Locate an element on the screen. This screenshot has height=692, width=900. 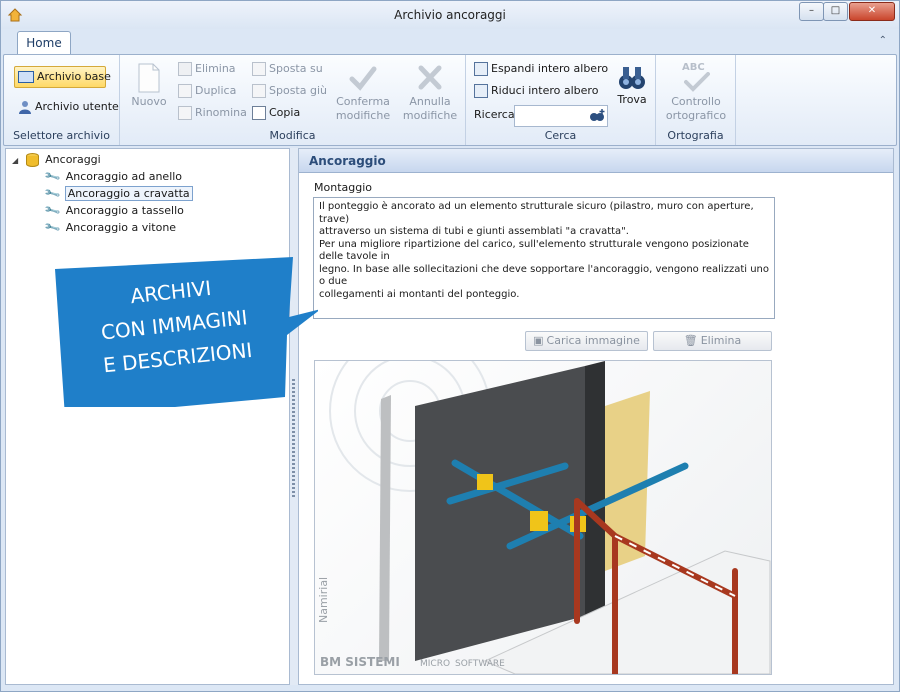
tree-item-selected: 🔧 Ancoraggio a cravatta is located at coordinates (118, 194).